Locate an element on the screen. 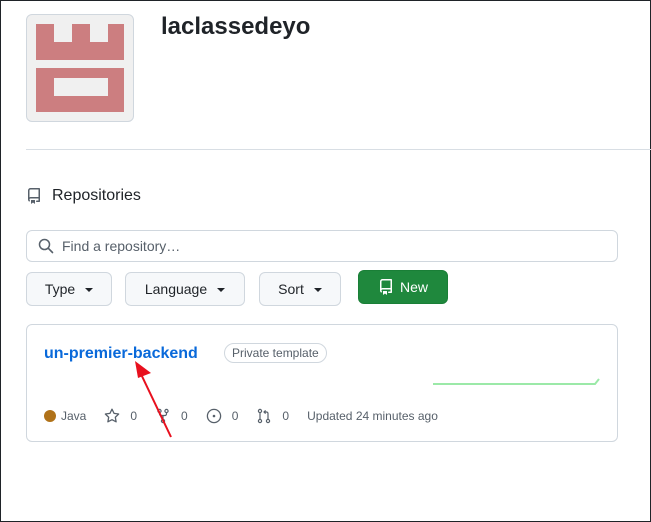 This screenshot has height=522, width=651. annotation-arrow-icon is located at coordinates (153, 399).